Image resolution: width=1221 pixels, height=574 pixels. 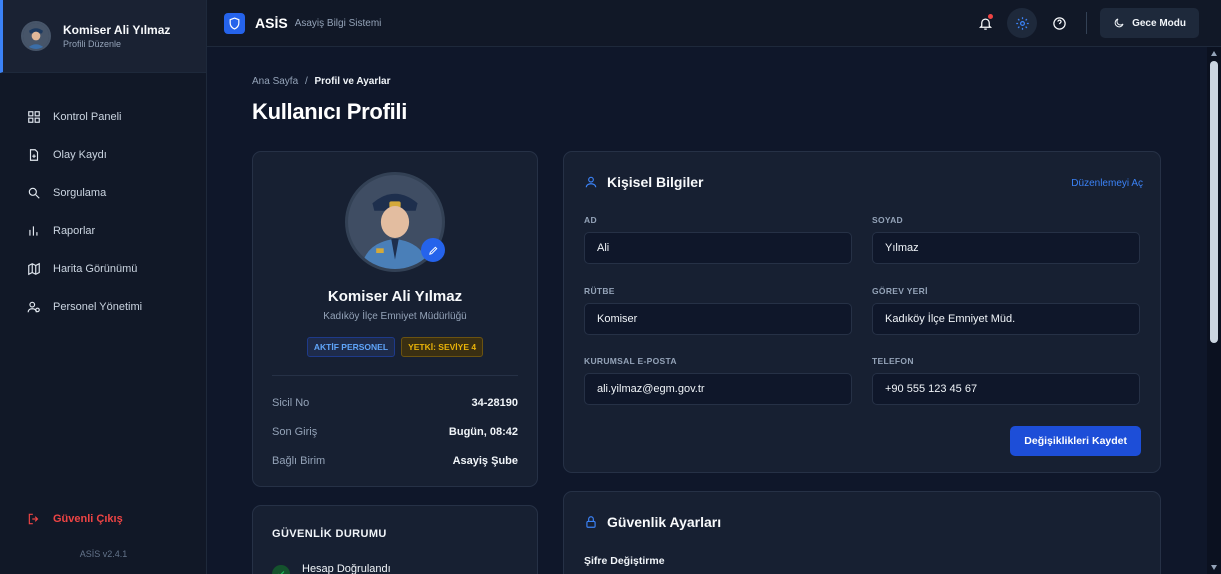 I want to click on logout-label: Güvenli Çıkış, so click(x=88, y=519).